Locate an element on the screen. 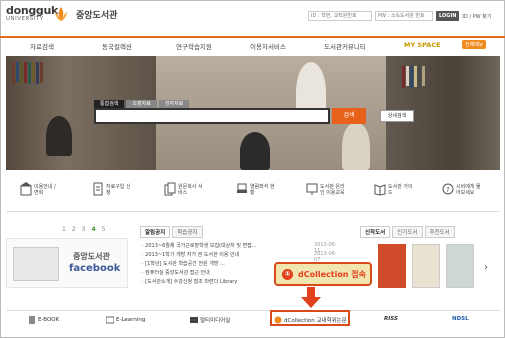  quick-item-ask: ? 시비에게 물어보세요 is located at coordinates (462, 195).